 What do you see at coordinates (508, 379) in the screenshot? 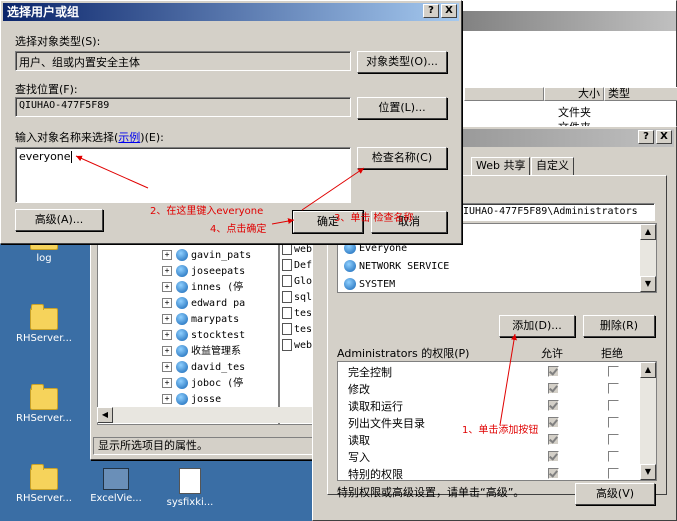
I see `arrow-to-add-button` at bounding box center [508, 379].